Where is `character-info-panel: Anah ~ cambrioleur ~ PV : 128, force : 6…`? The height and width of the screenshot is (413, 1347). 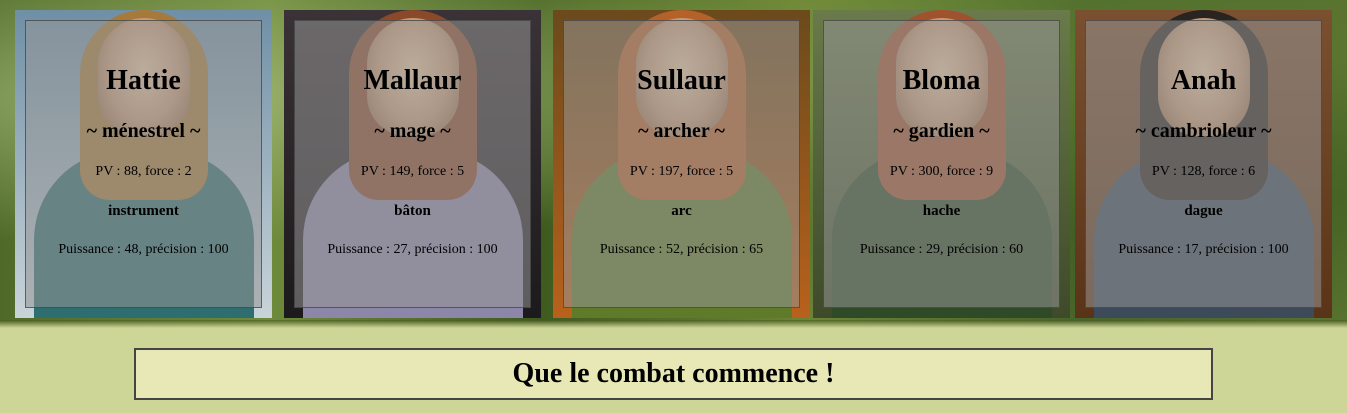
character-info-panel: Anah ~ cambrioleur ~ PV : 128, force : 6… is located at coordinates (1203, 164).